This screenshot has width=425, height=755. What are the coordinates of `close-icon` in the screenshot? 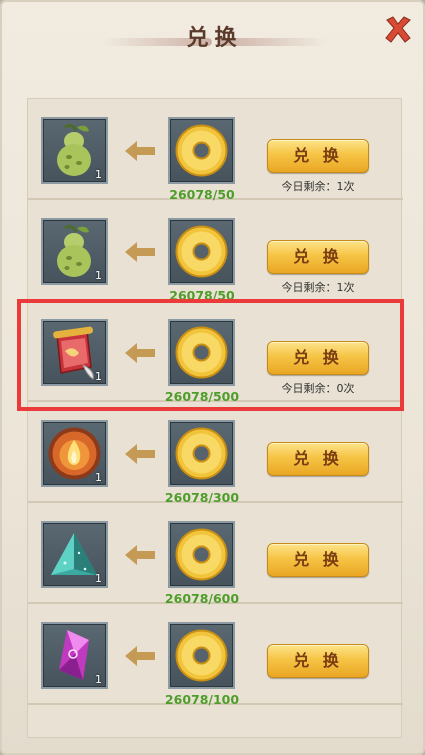 It's located at (398, 29).